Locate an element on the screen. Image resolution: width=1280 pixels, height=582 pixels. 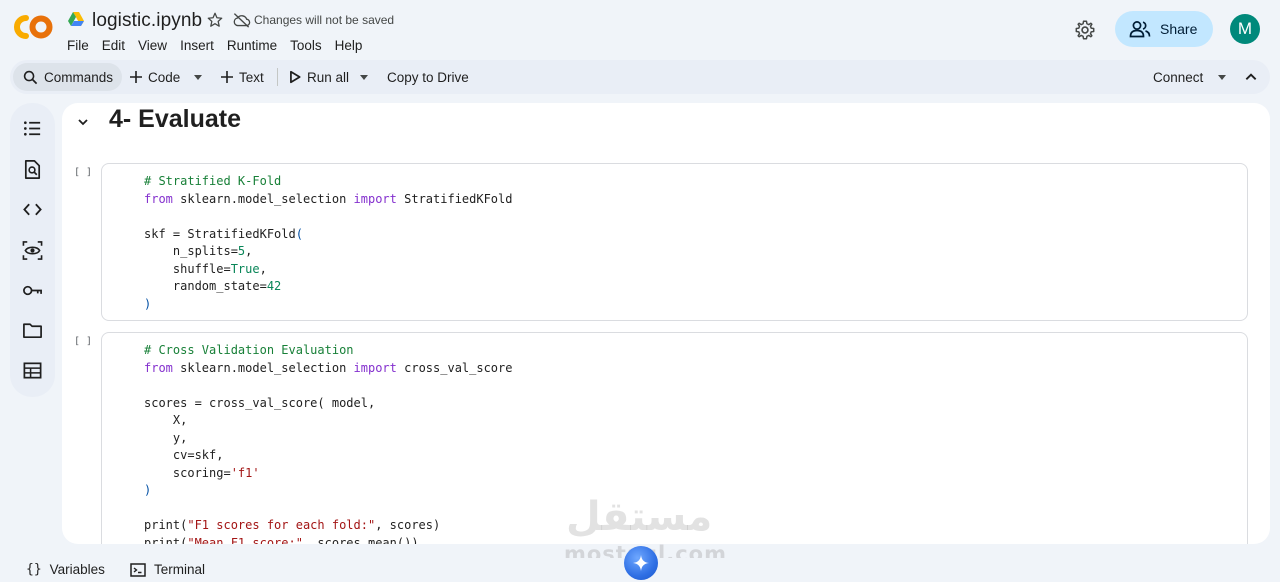
menu-file: File is located at coordinates (78, 45).